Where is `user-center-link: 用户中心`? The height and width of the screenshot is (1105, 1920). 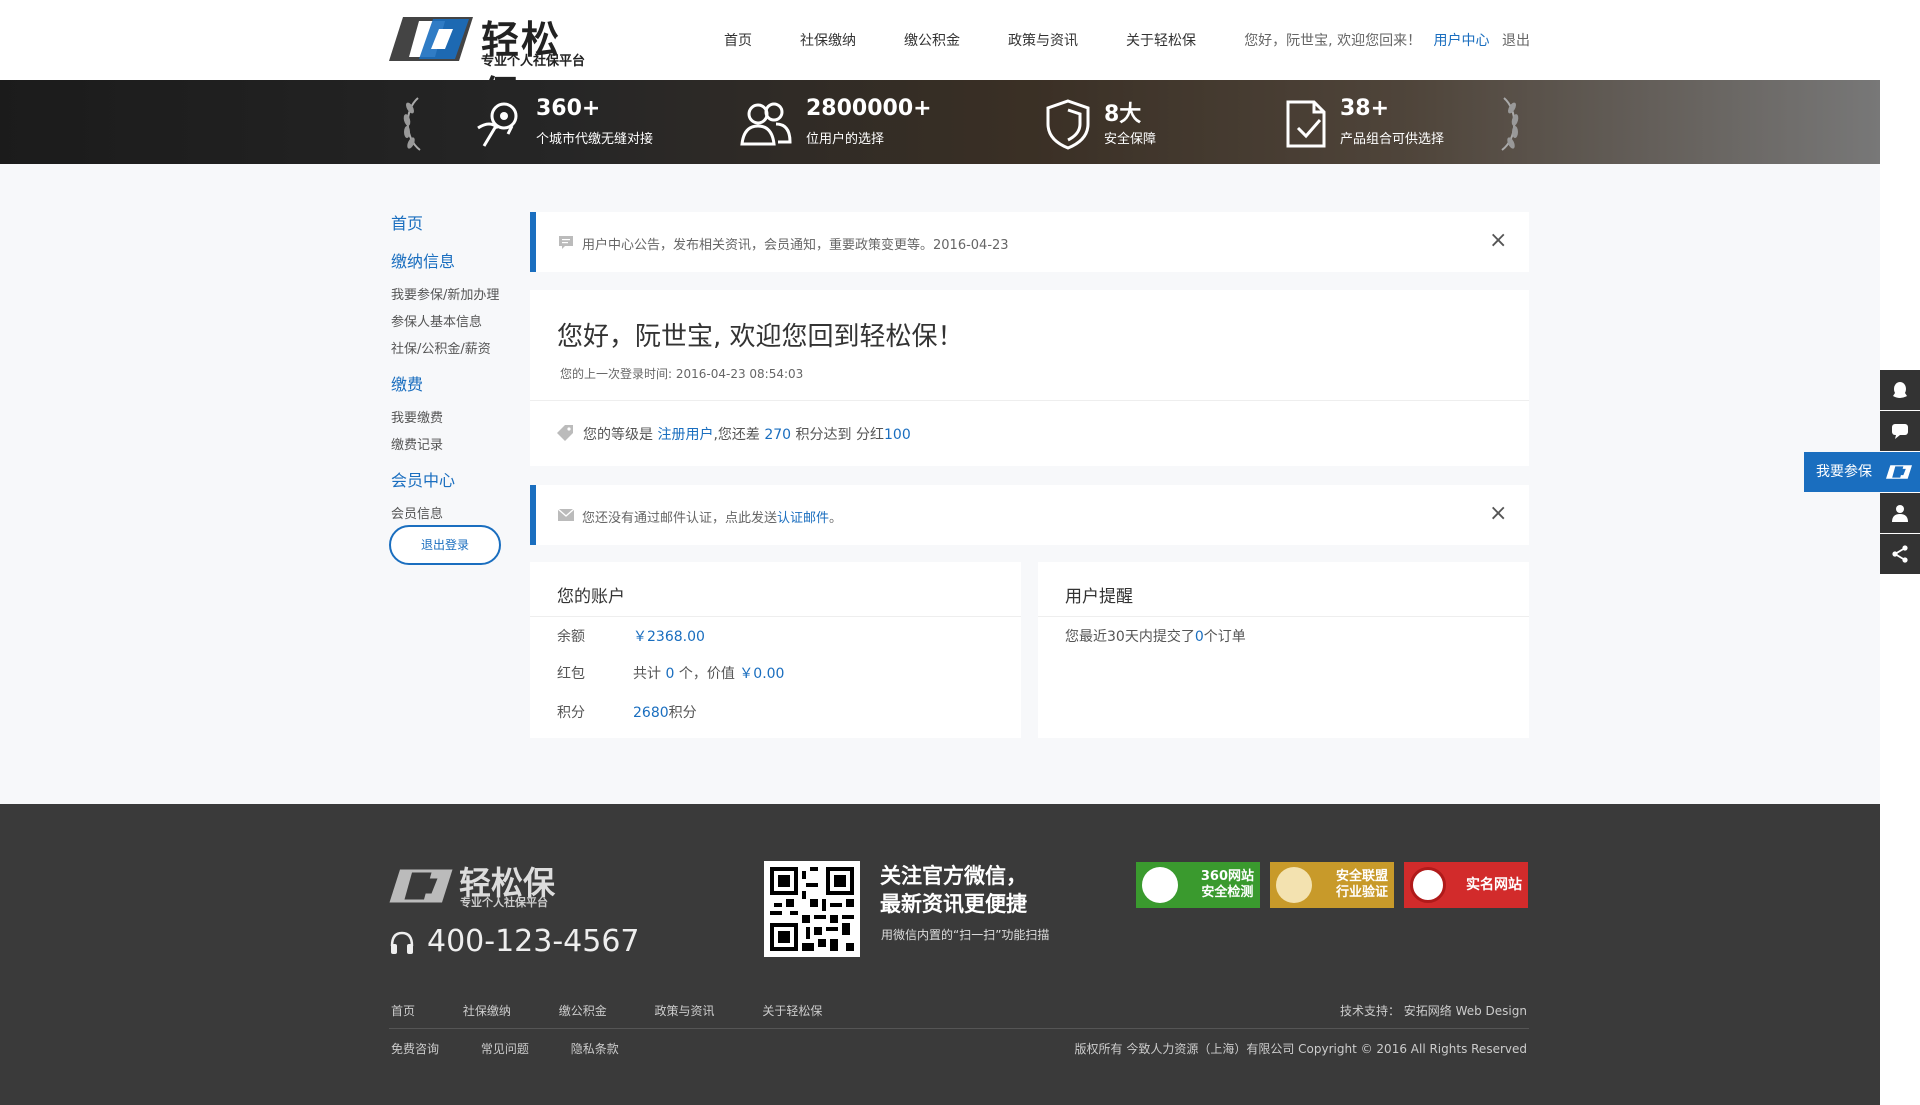
user-center-link: 用户中心 is located at coordinates (1462, 41).